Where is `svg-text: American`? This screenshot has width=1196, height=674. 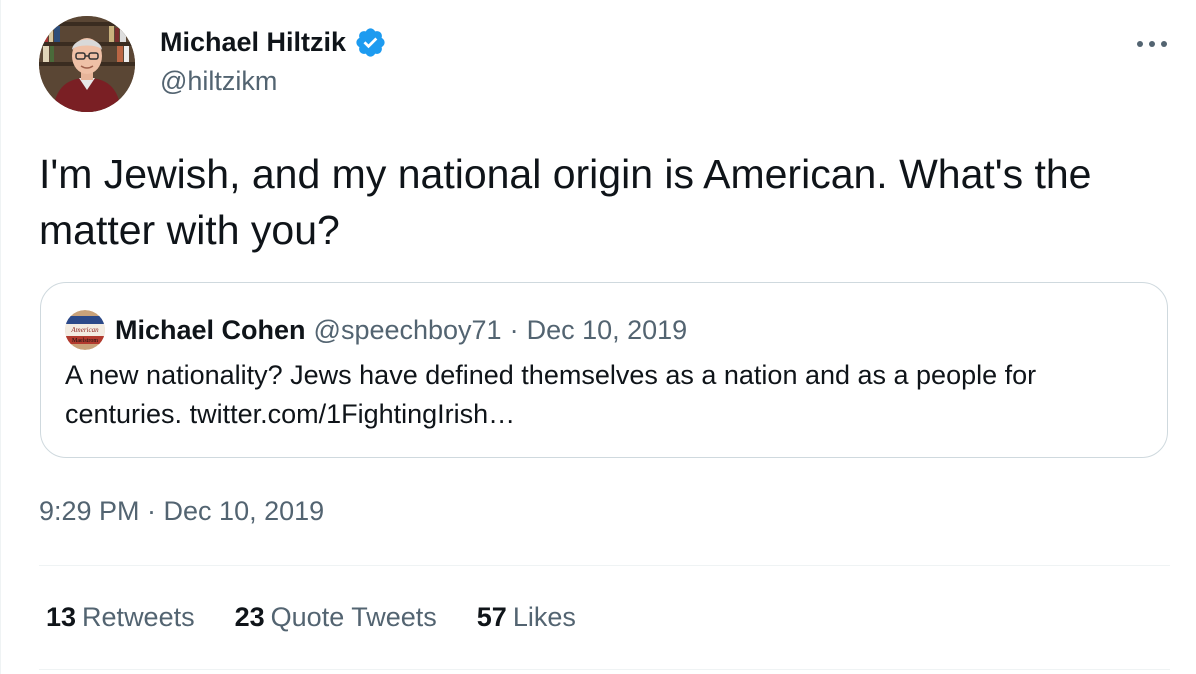
svg-text: American is located at coordinates (84, 330).